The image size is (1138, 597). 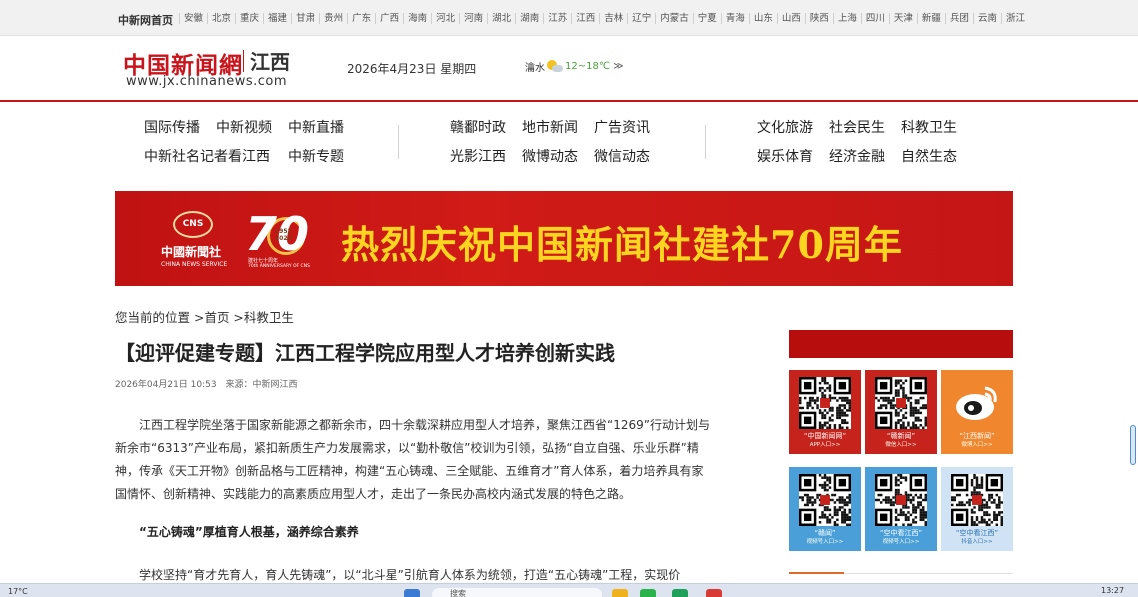 I want to click on channel-nav-item: 中新视频, so click(x=244, y=128).